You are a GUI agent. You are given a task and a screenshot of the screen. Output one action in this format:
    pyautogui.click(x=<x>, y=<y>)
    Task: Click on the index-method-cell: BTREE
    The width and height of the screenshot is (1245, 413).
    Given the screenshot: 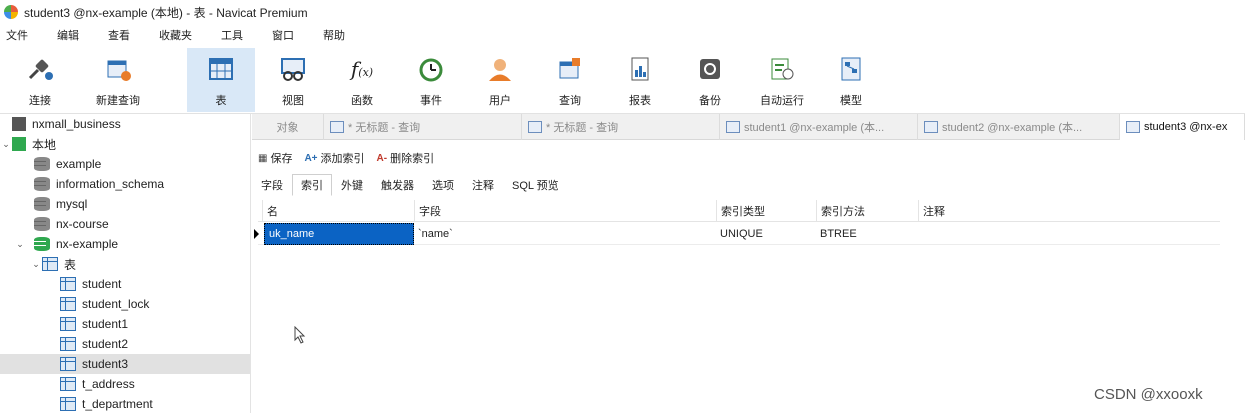 What is the action you would take?
    pyautogui.click(x=867, y=234)
    